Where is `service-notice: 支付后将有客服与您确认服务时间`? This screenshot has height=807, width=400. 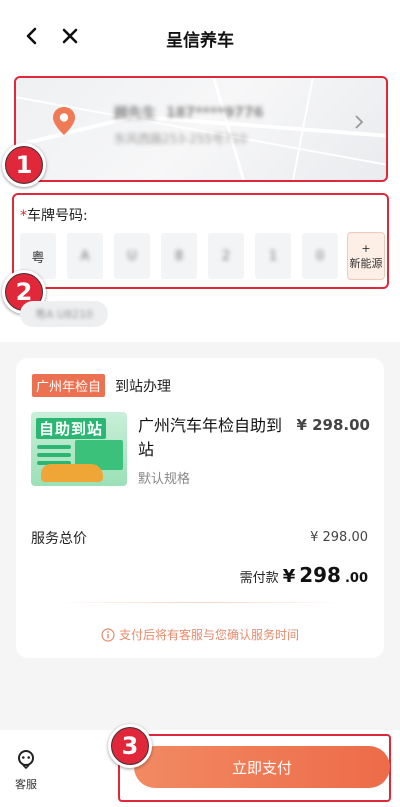 service-notice: 支付后将有客服与您确认服务时间 is located at coordinates (200, 634).